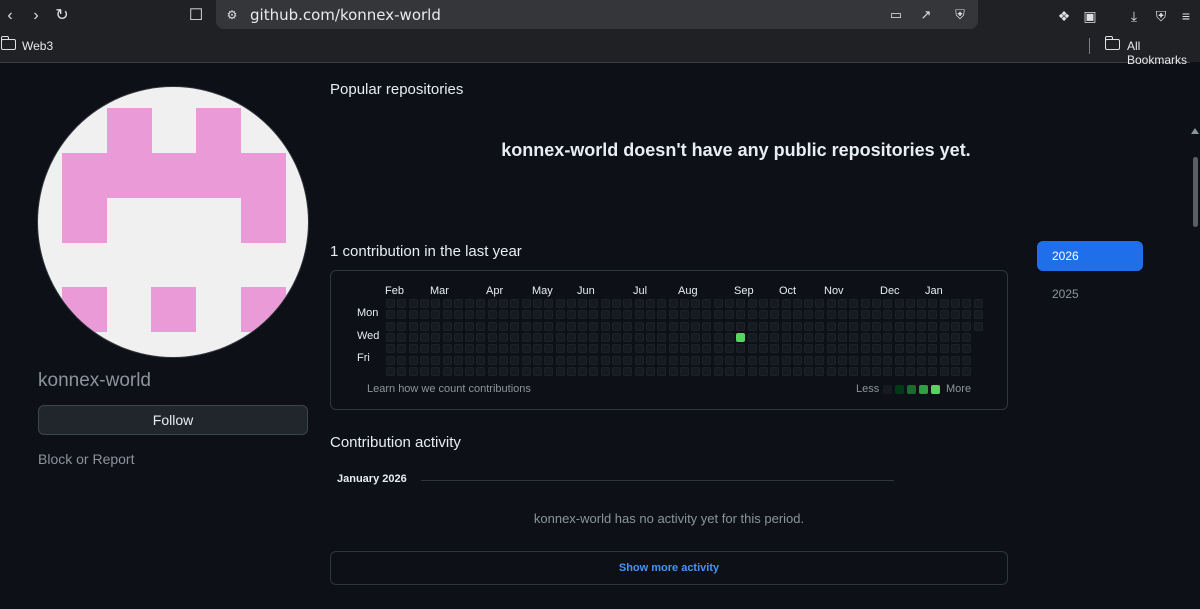 The image size is (1200, 609). Describe the element at coordinates (36, 16) in the screenshot. I see `forward-icon: ›` at that location.